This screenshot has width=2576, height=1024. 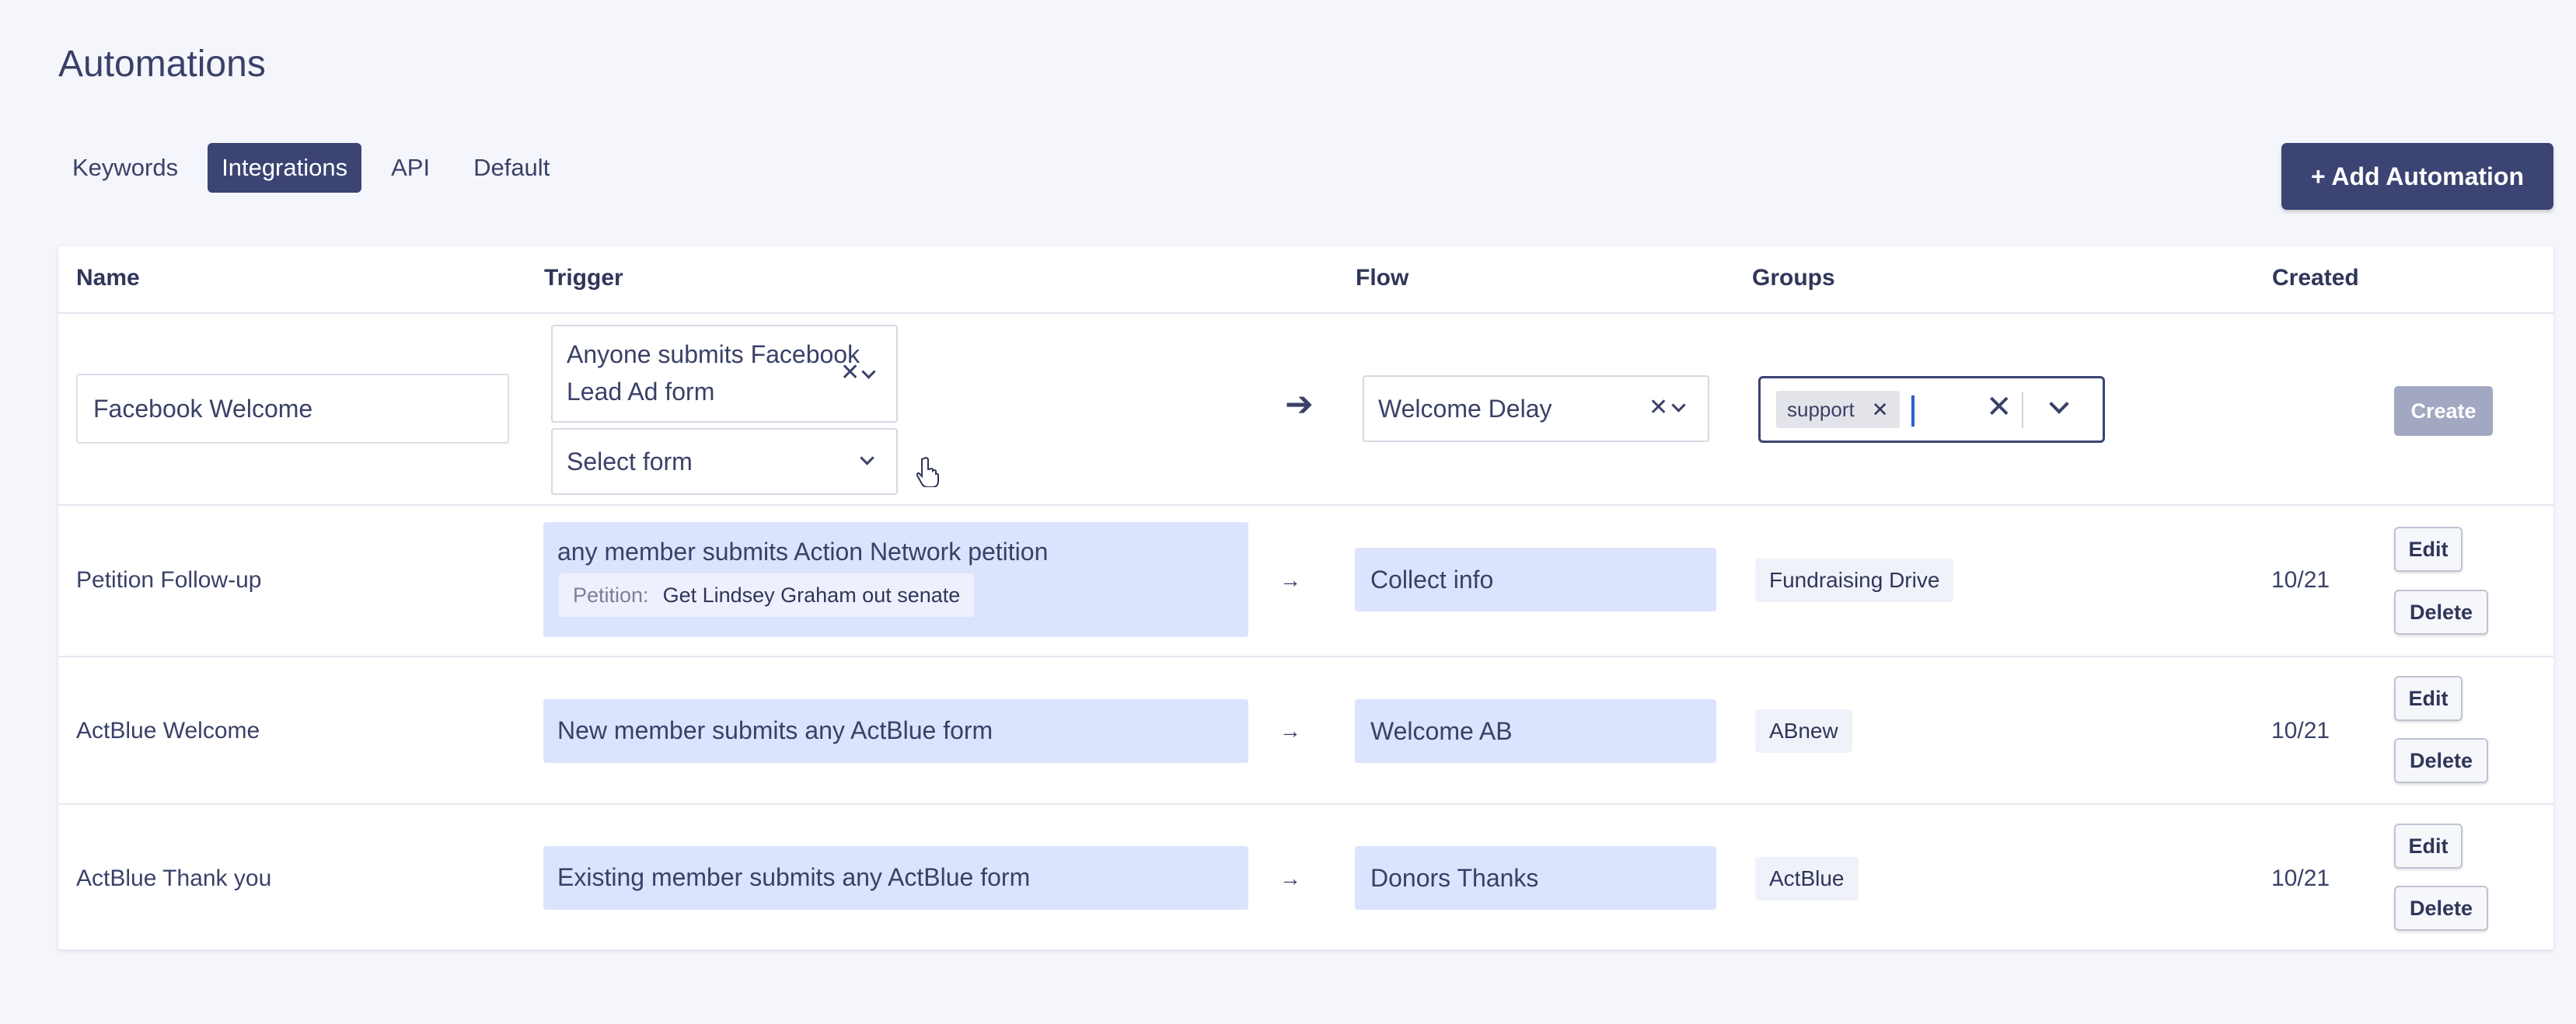 What do you see at coordinates (611, 595) in the screenshot?
I see `petition-label: Petition:` at bounding box center [611, 595].